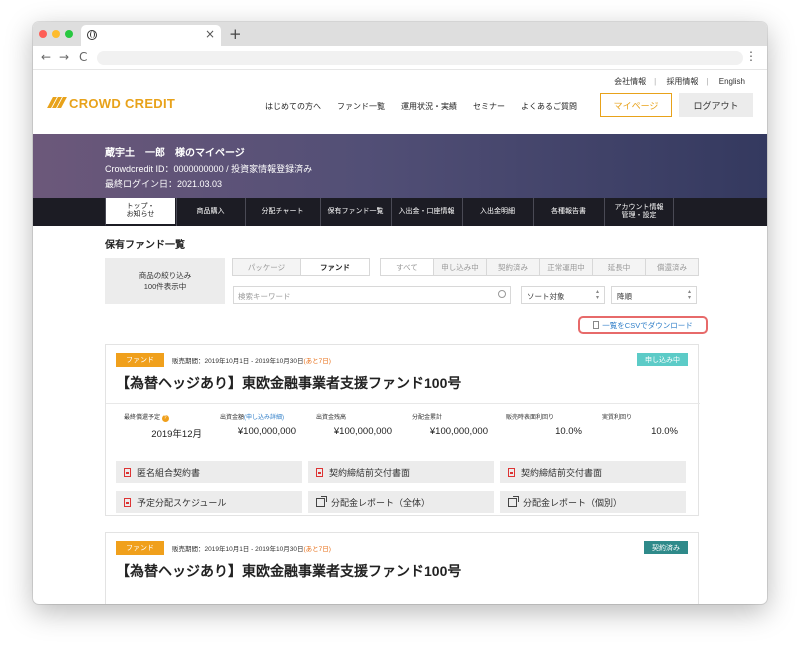 The height and width of the screenshot is (647, 800). Describe the element at coordinates (176, 434) in the screenshot. I see `maturity-value: 2019年12月` at that location.